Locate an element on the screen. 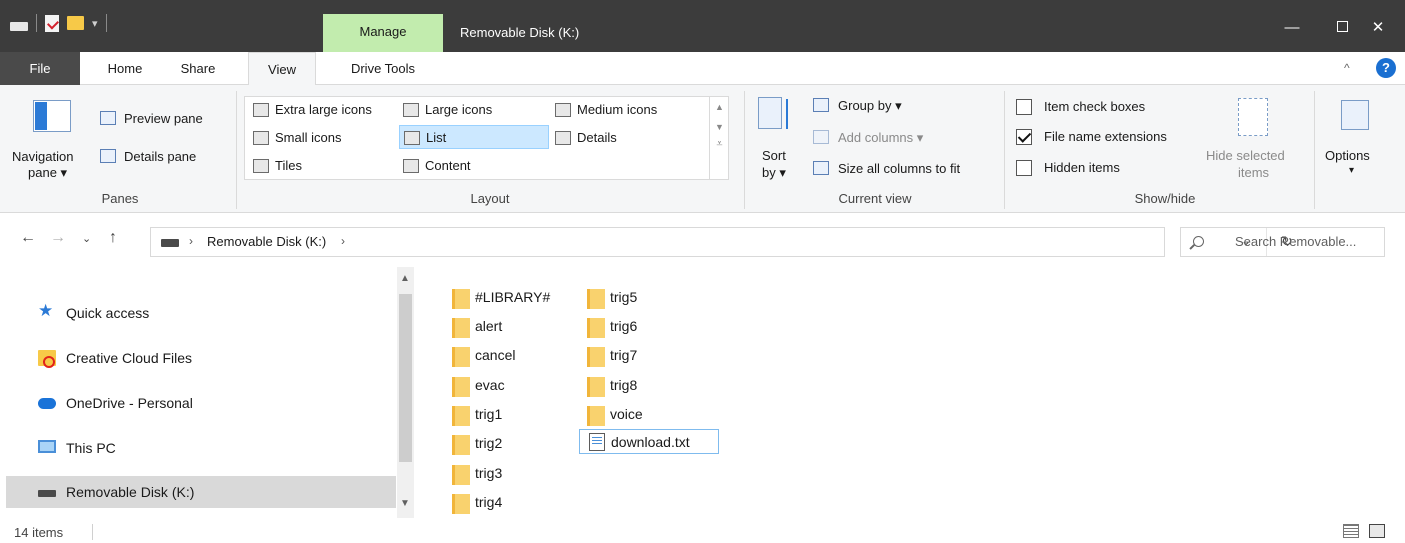  new-folder-icon is located at coordinates (75, 23).